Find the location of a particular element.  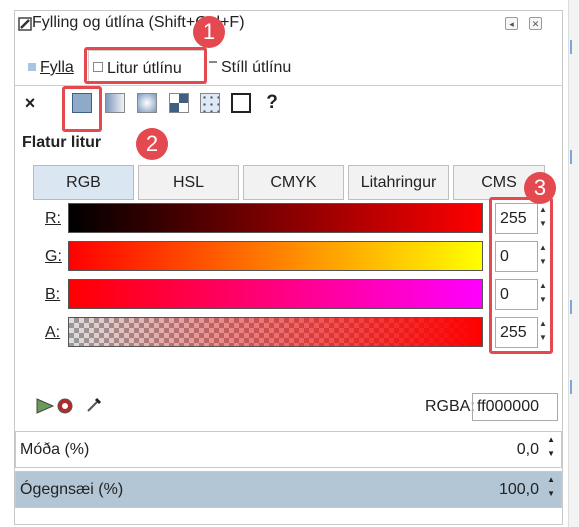

opacity-spin-arrows: ▲ ▼ is located at coordinates (551, 487).